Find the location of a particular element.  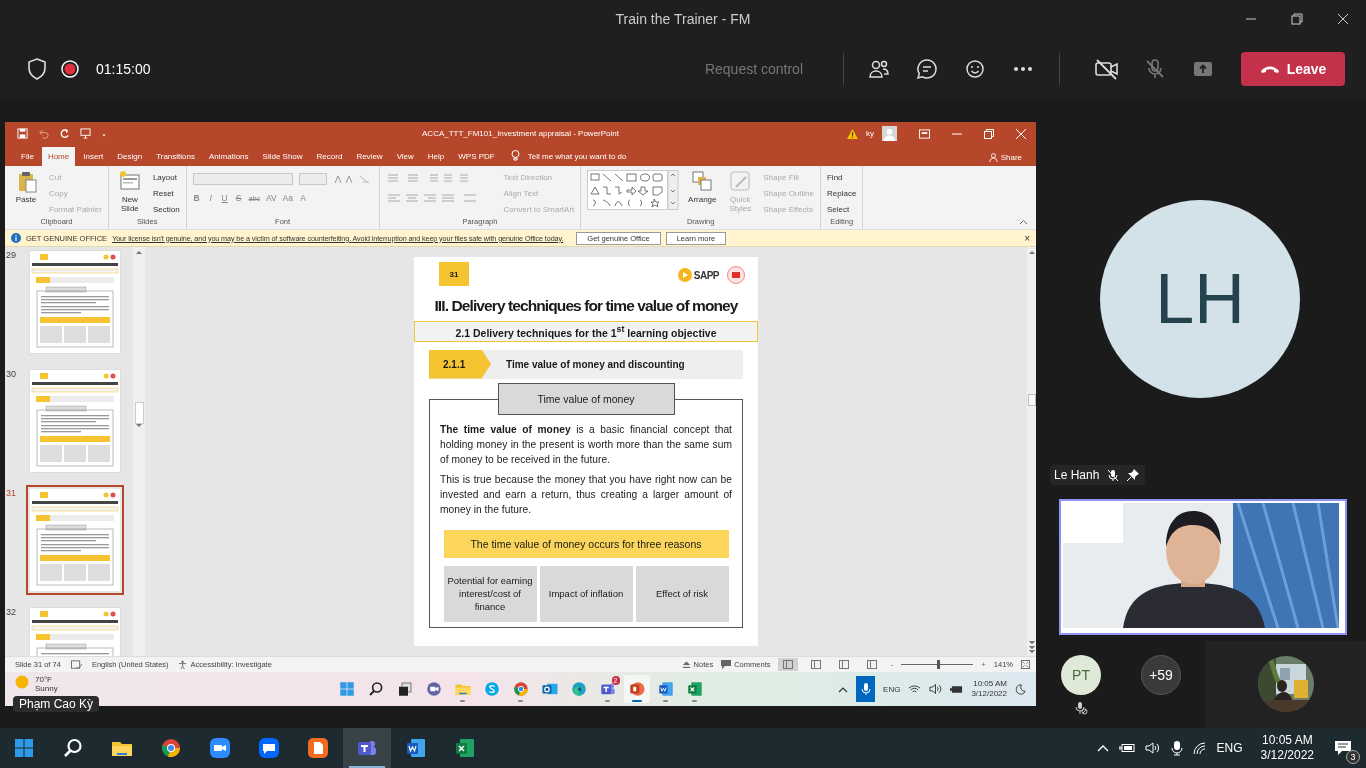

more-participants-button: +59 is located at coordinates (1161, 674).